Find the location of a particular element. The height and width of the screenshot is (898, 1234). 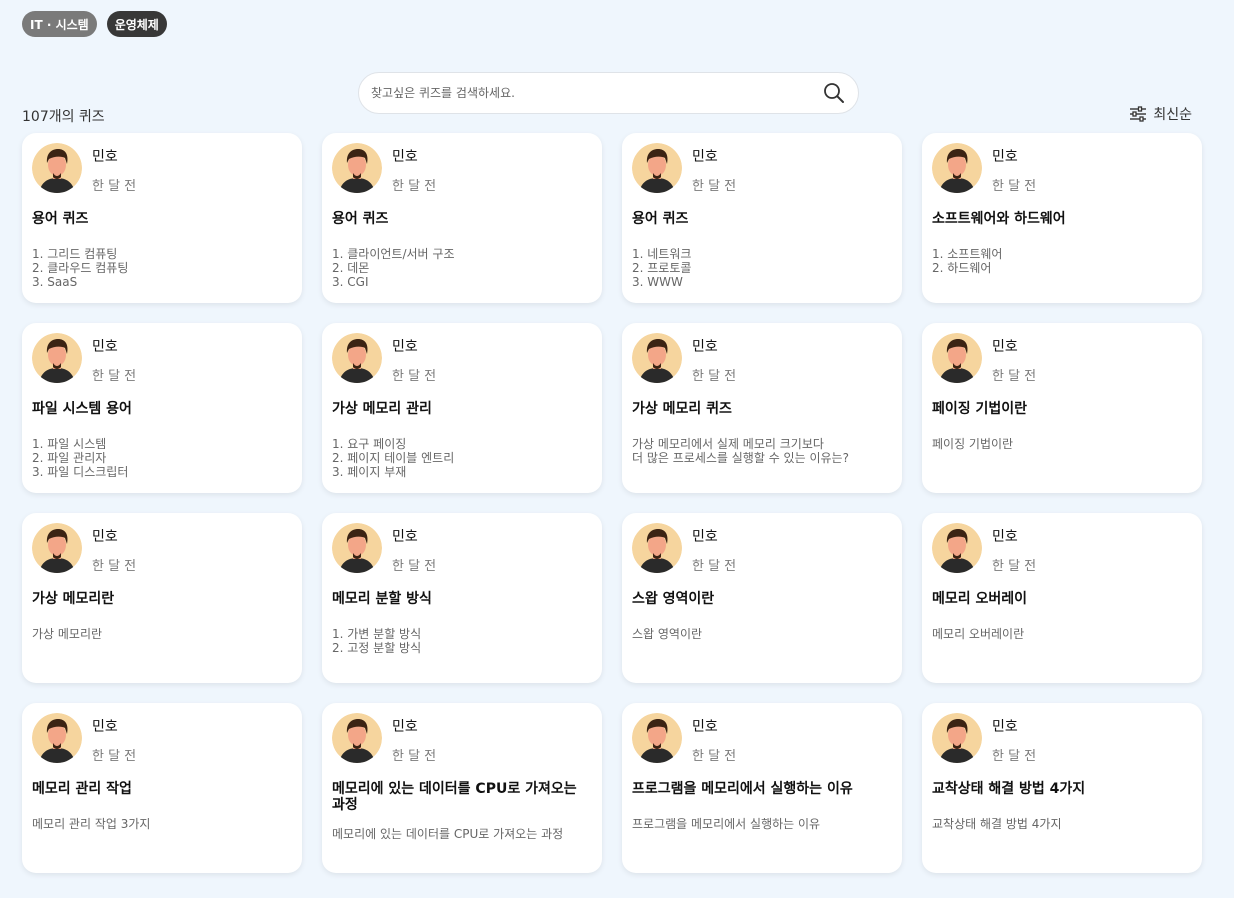

tag-operating-system: 운영체제 is located at coordinates (136, 24).